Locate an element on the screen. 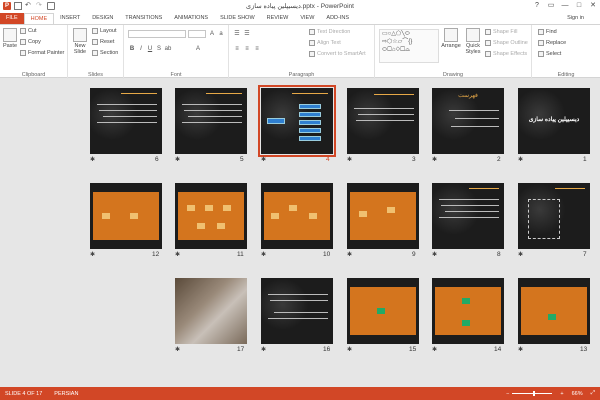 The height and width of the screenshot is (400, 600). minimize-button: — is located at coordinates (565, 6).